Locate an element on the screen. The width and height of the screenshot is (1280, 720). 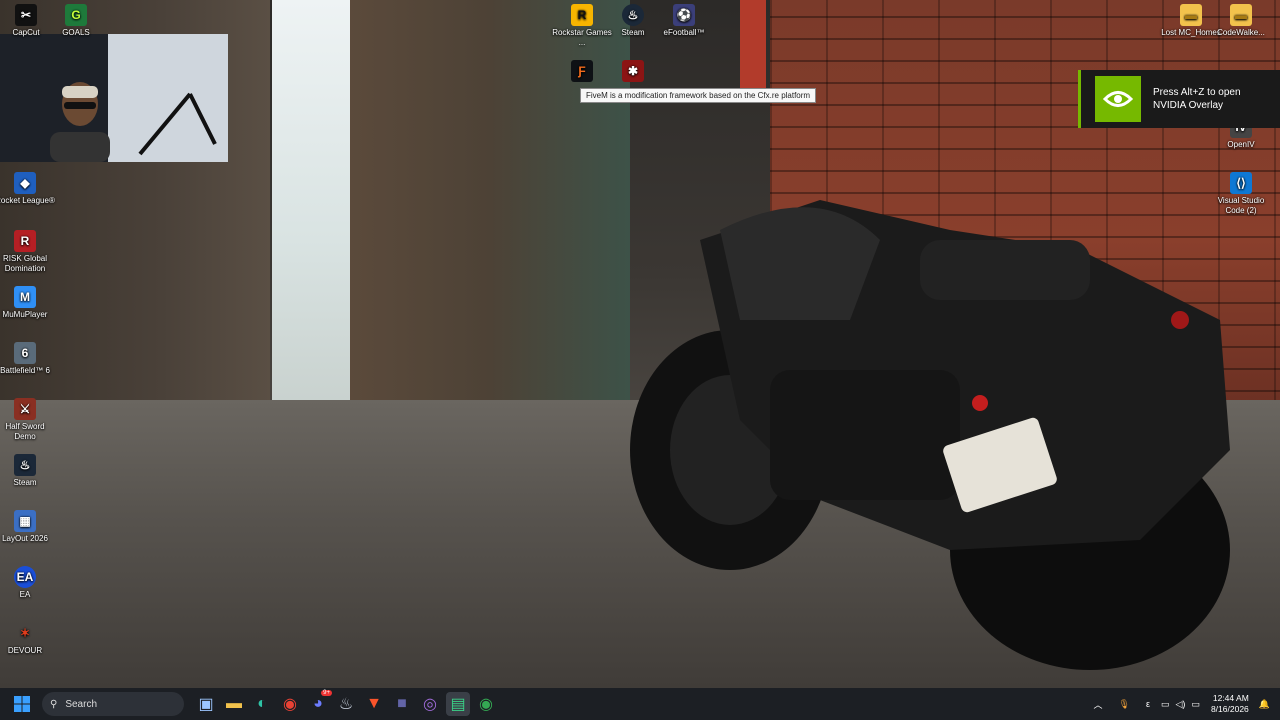
desktop-icon-label: OpenIV is located at coordinates (1241, 144).